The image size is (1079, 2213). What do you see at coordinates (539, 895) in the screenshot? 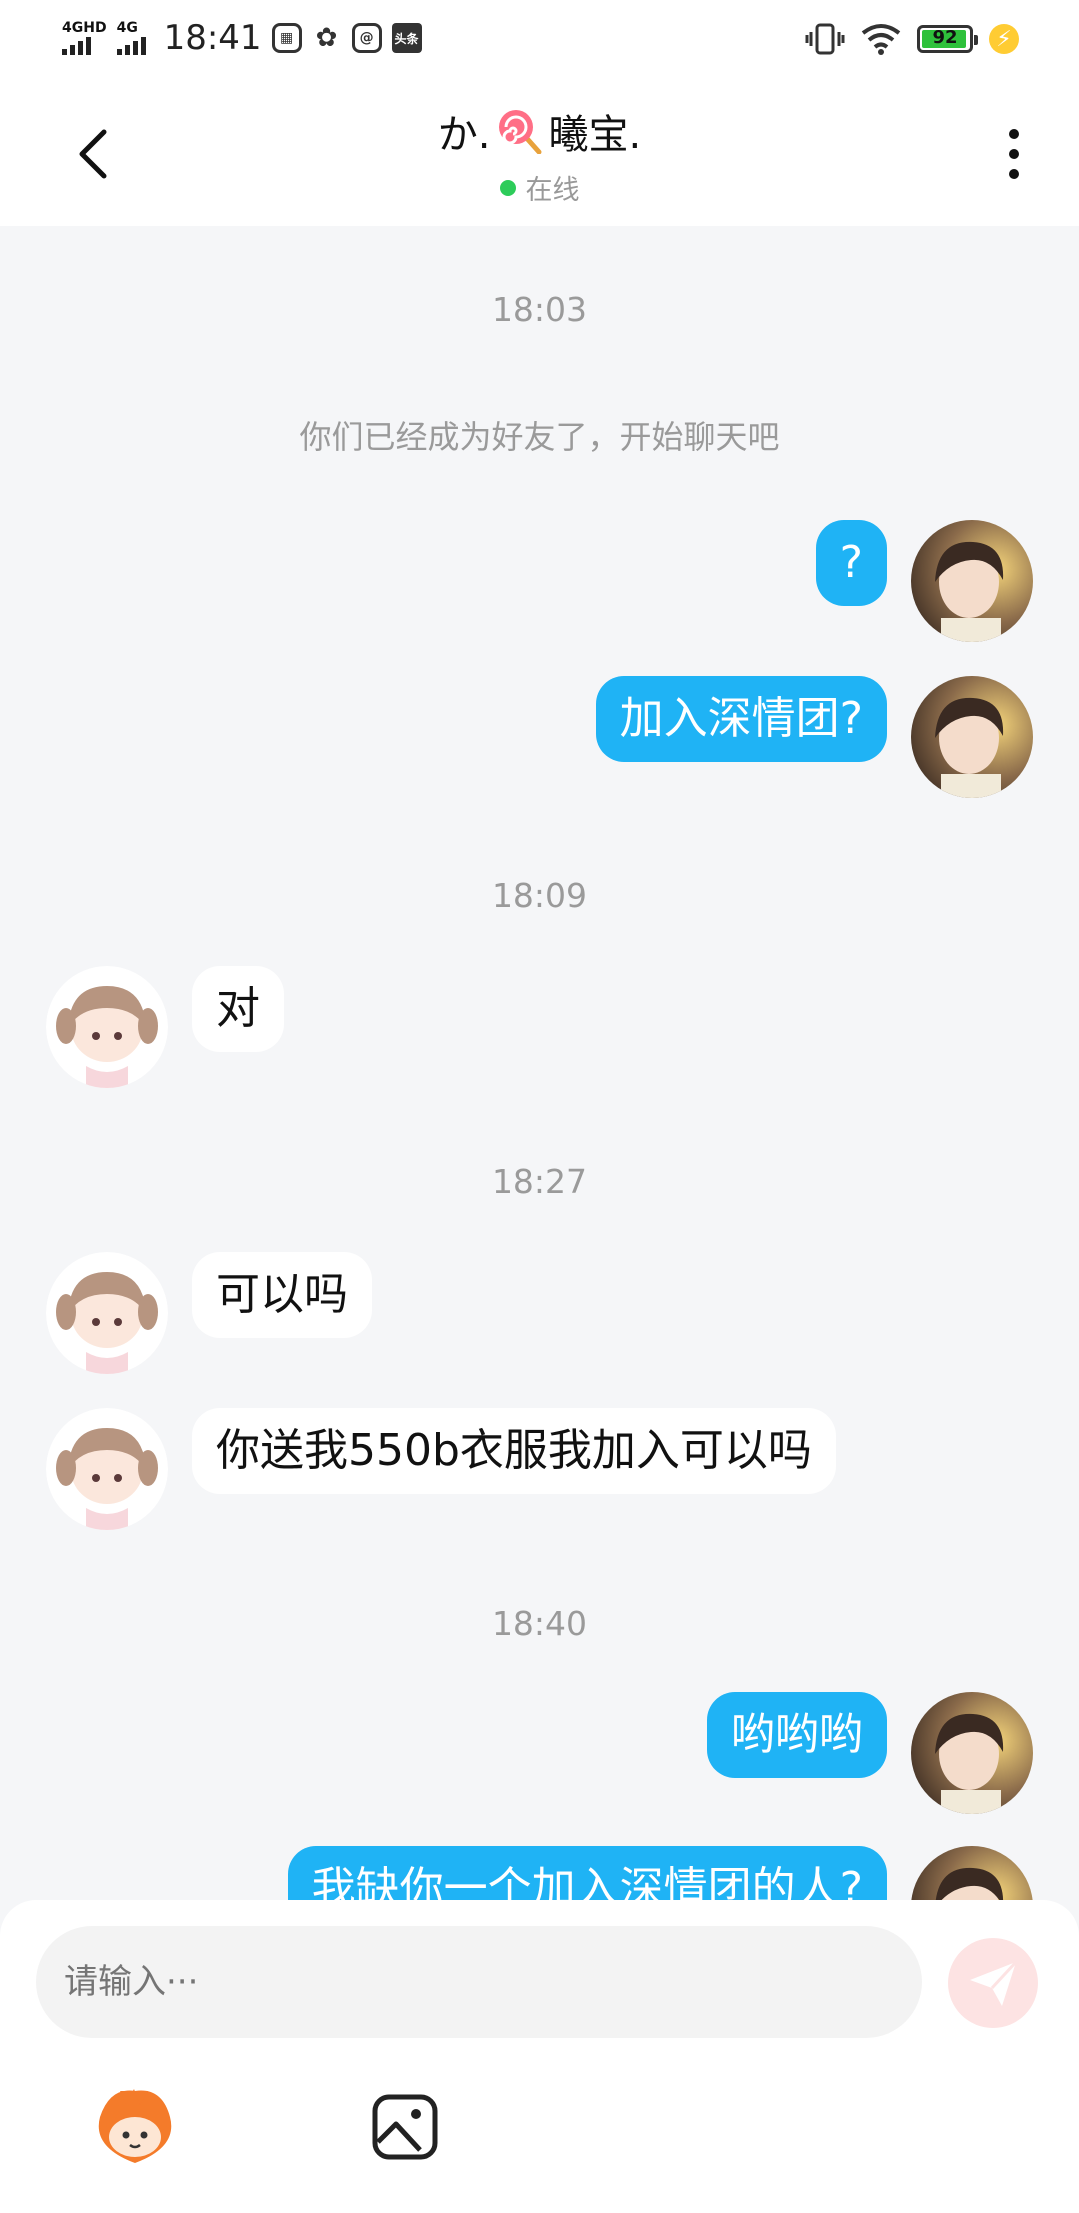
I see `timestamp: 18:09` at bounding box center [539, 895].